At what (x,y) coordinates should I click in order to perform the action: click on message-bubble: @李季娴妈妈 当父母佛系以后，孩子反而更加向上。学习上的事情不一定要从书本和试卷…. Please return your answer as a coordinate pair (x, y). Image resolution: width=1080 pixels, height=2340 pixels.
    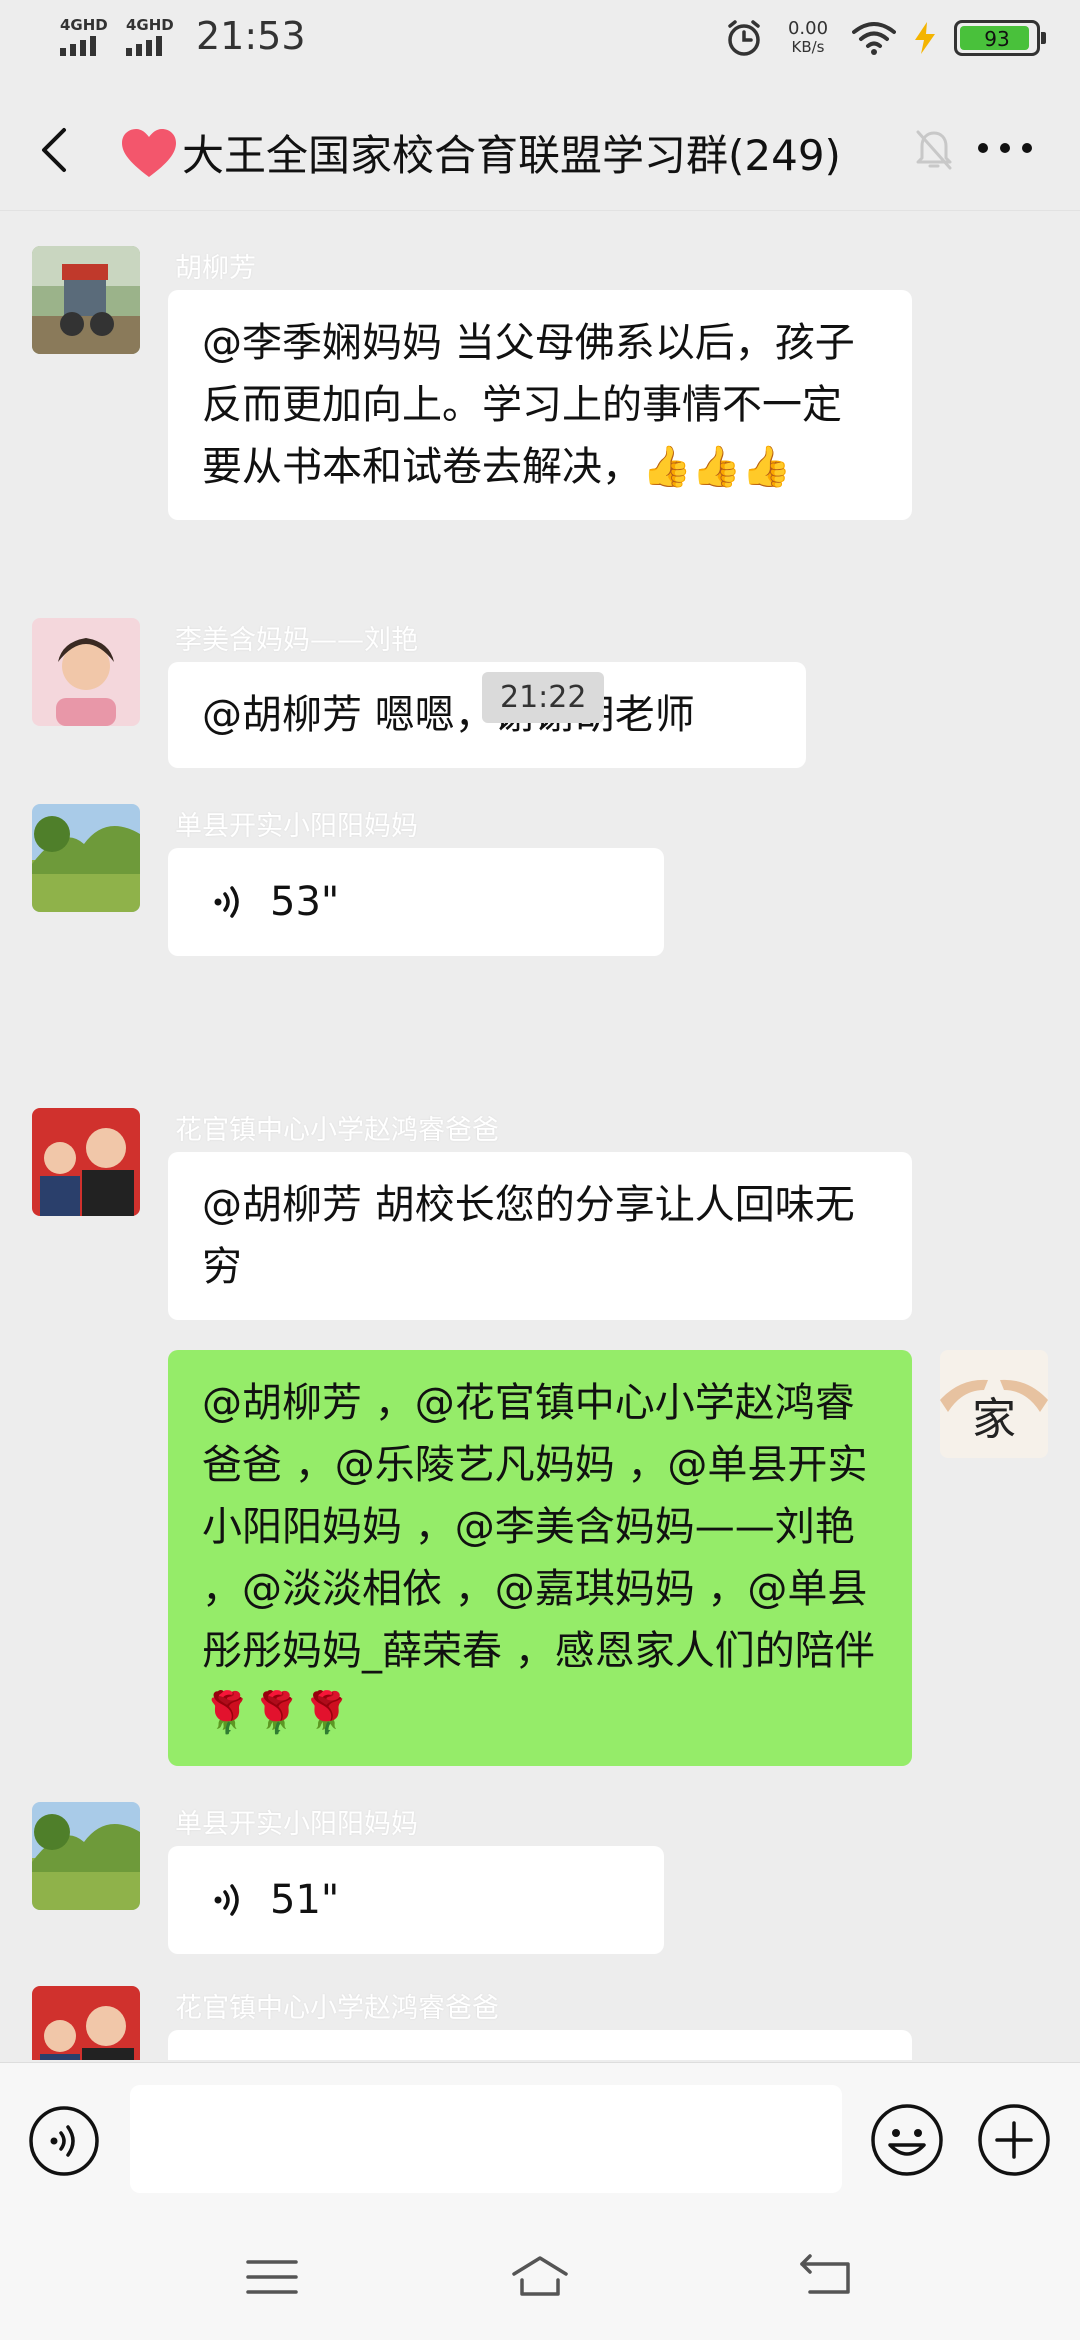
    Looking at the image, I should click on (540, 405).